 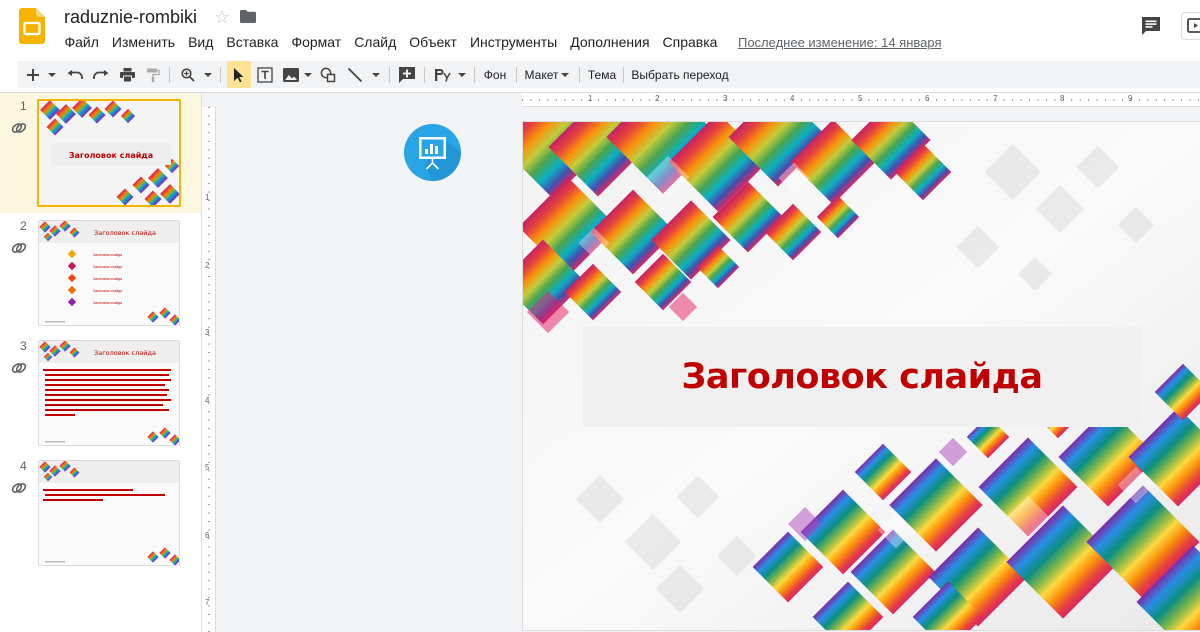 What do you see at coordinates (1151, 26) in the screenshot?
I see `comment-history-icon` at bounding box center [1151, 26].